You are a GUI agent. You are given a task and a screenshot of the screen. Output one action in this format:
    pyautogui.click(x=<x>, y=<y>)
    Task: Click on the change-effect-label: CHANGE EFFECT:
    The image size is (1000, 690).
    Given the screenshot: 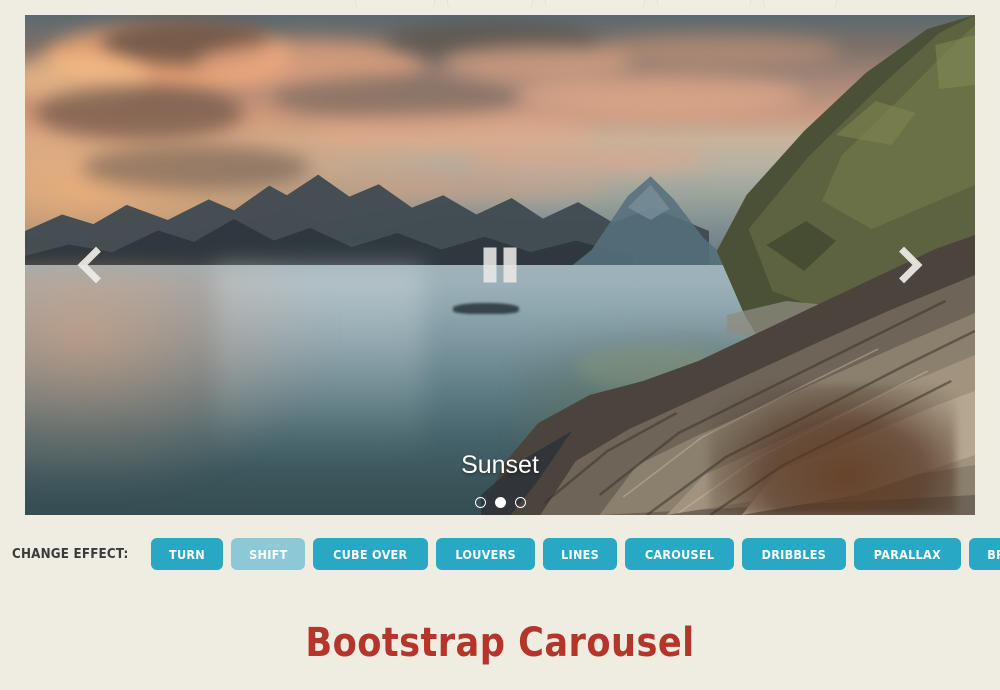 What is the action you would take?
    pyautogui.click(x=70, y=554)
    